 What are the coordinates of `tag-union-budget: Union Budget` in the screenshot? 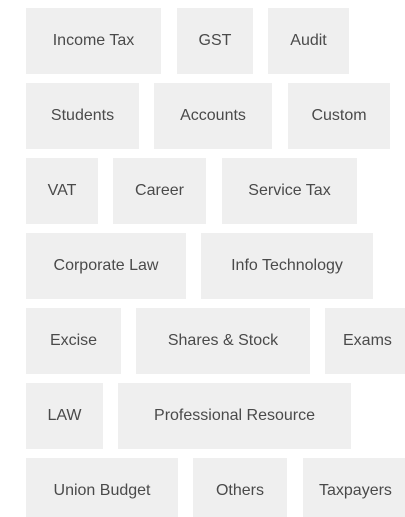 It's located at (102, 487).